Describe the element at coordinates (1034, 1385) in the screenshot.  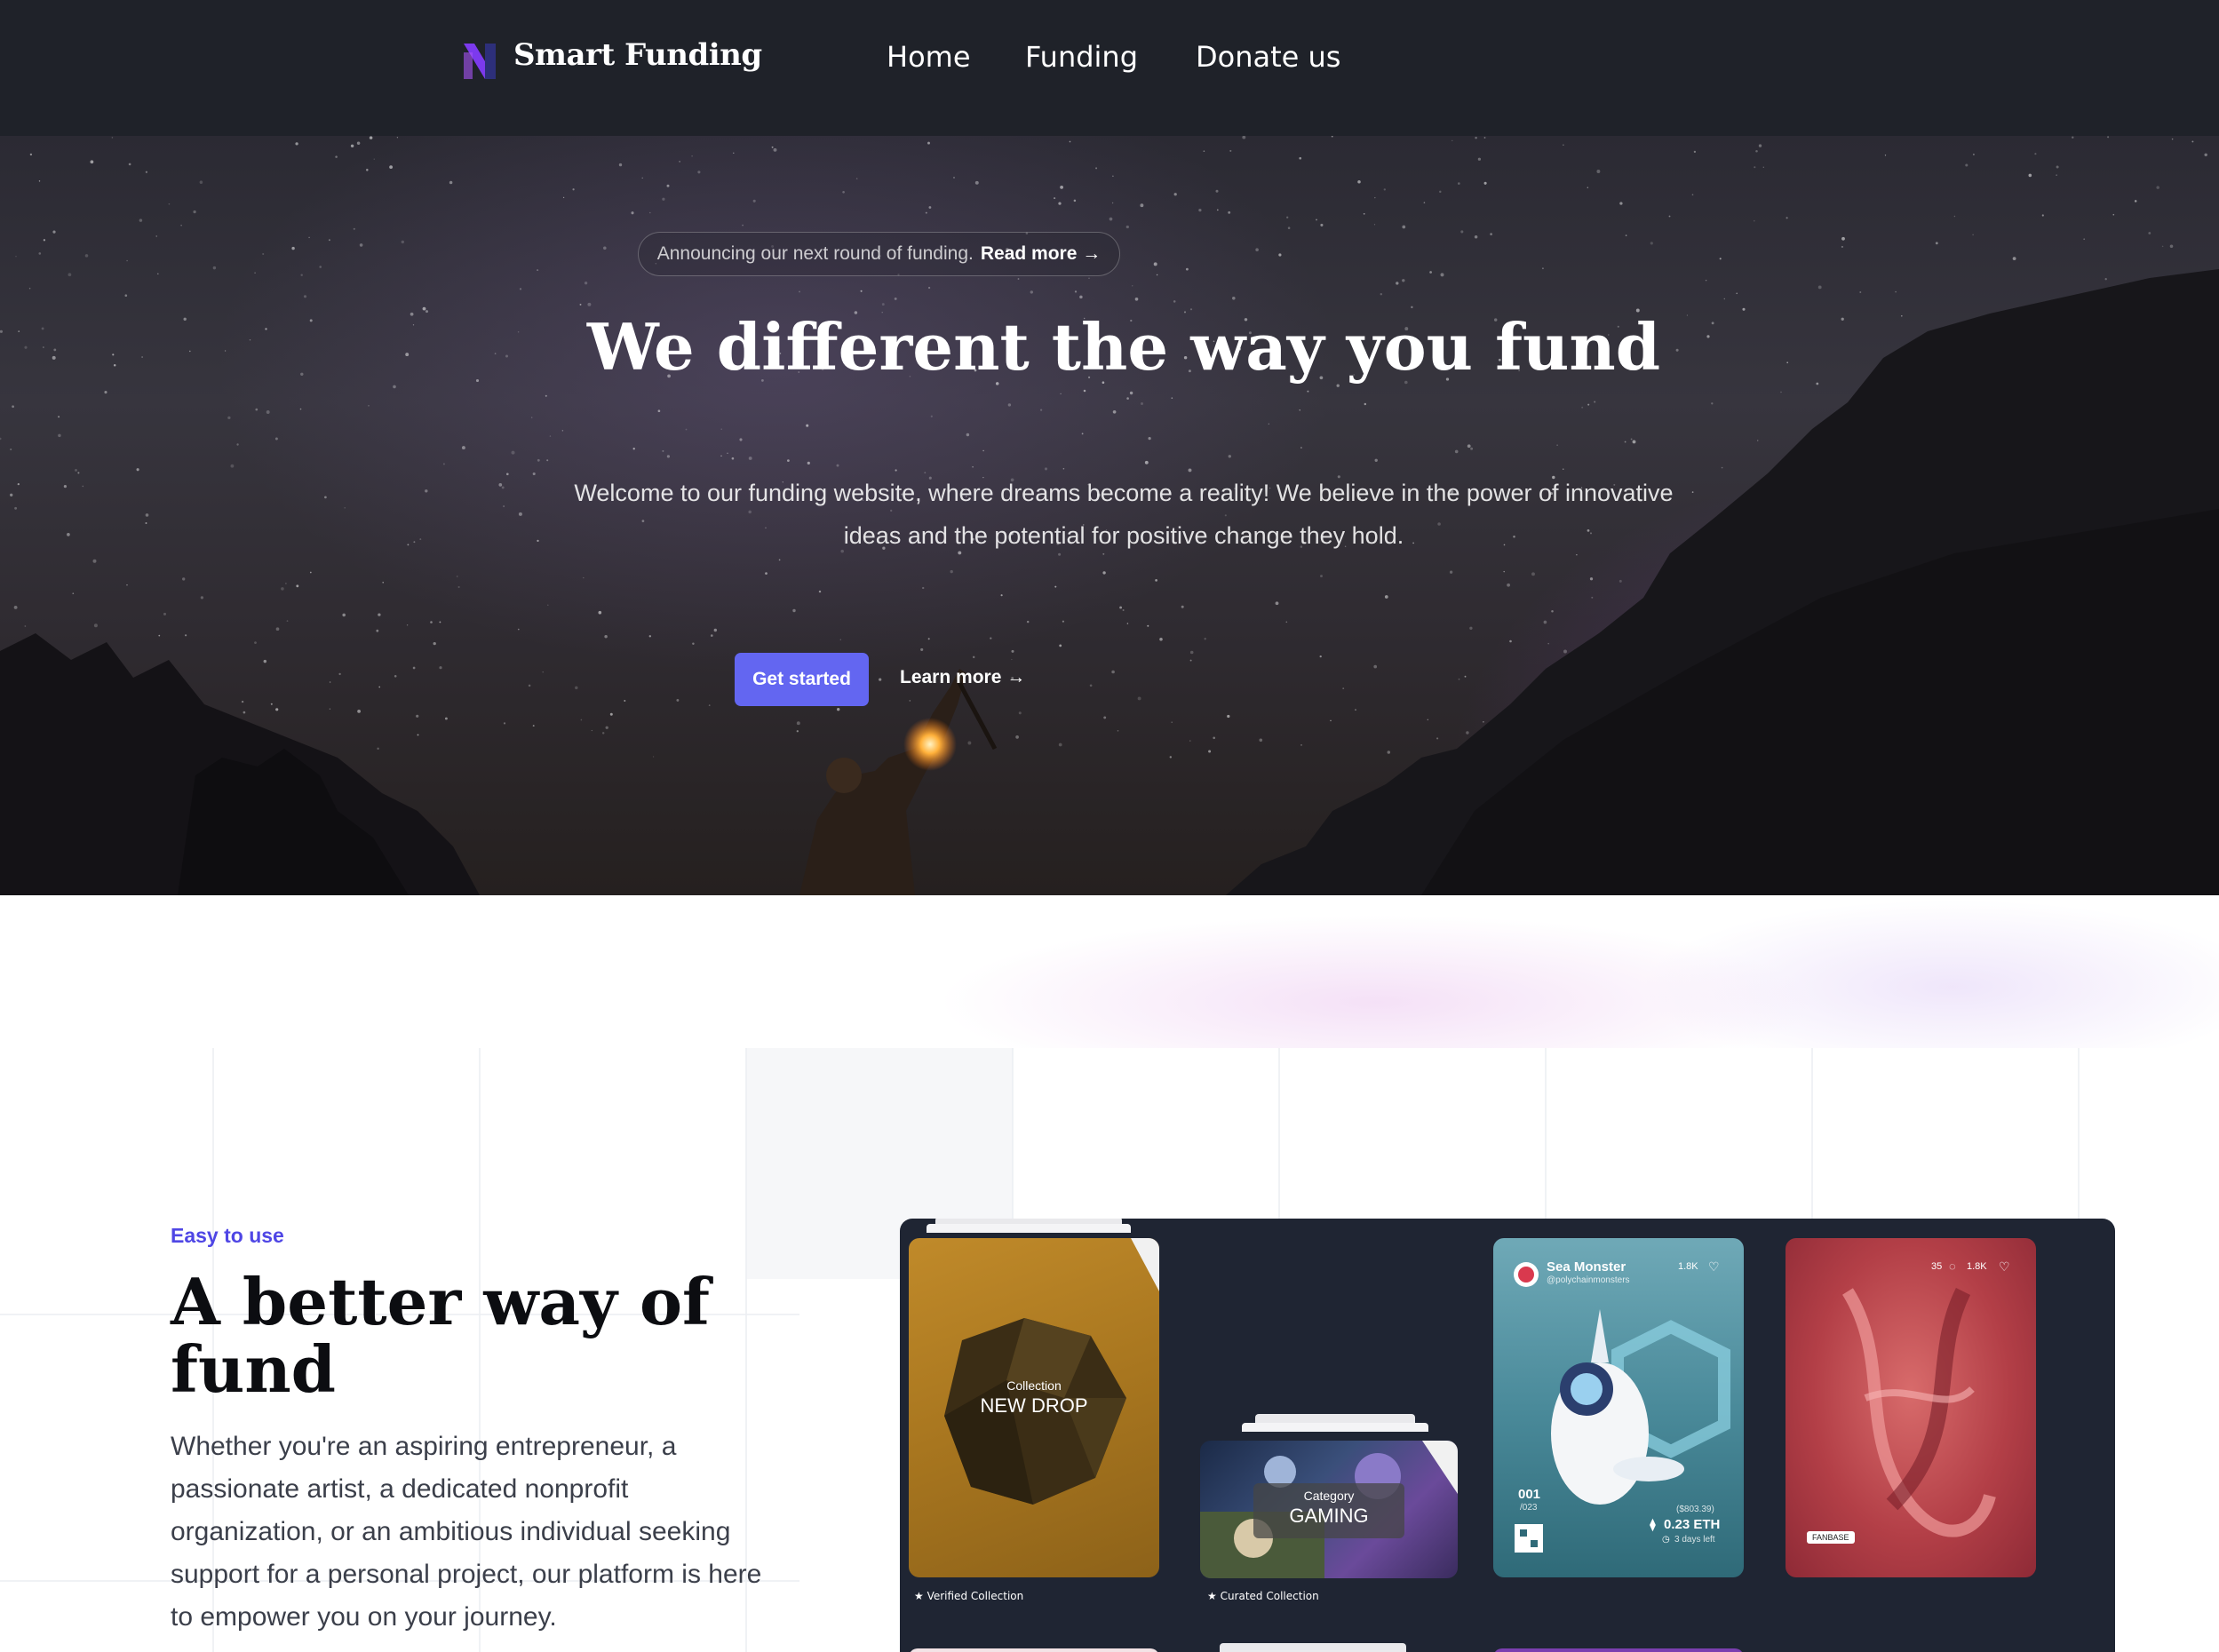
I see `card-kicker: Collection` at that location.